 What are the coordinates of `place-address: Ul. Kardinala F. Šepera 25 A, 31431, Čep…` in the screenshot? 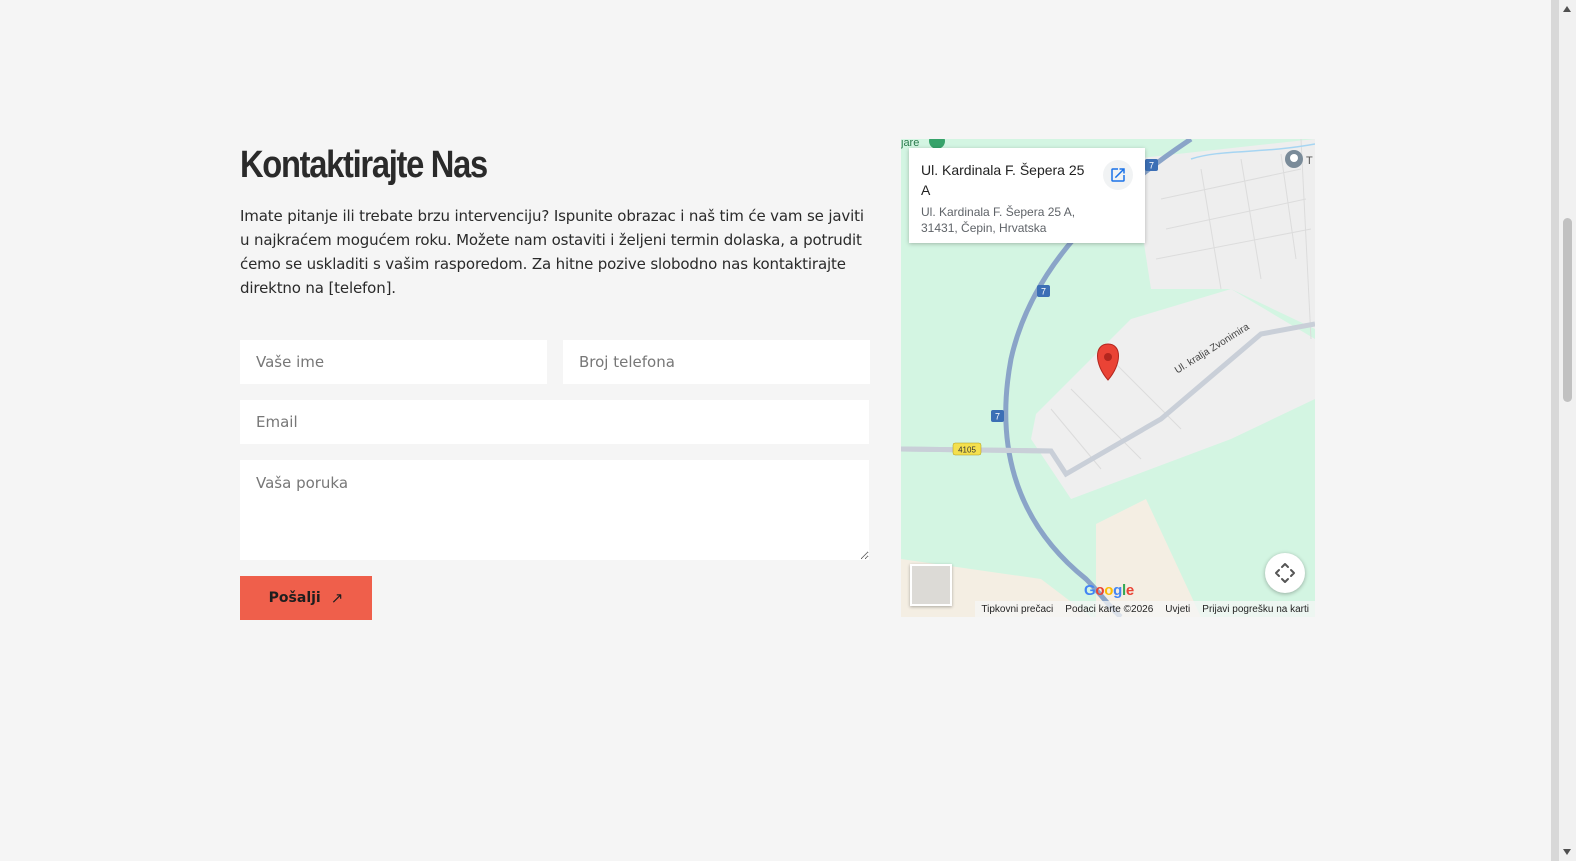 It's located at (998, 220).